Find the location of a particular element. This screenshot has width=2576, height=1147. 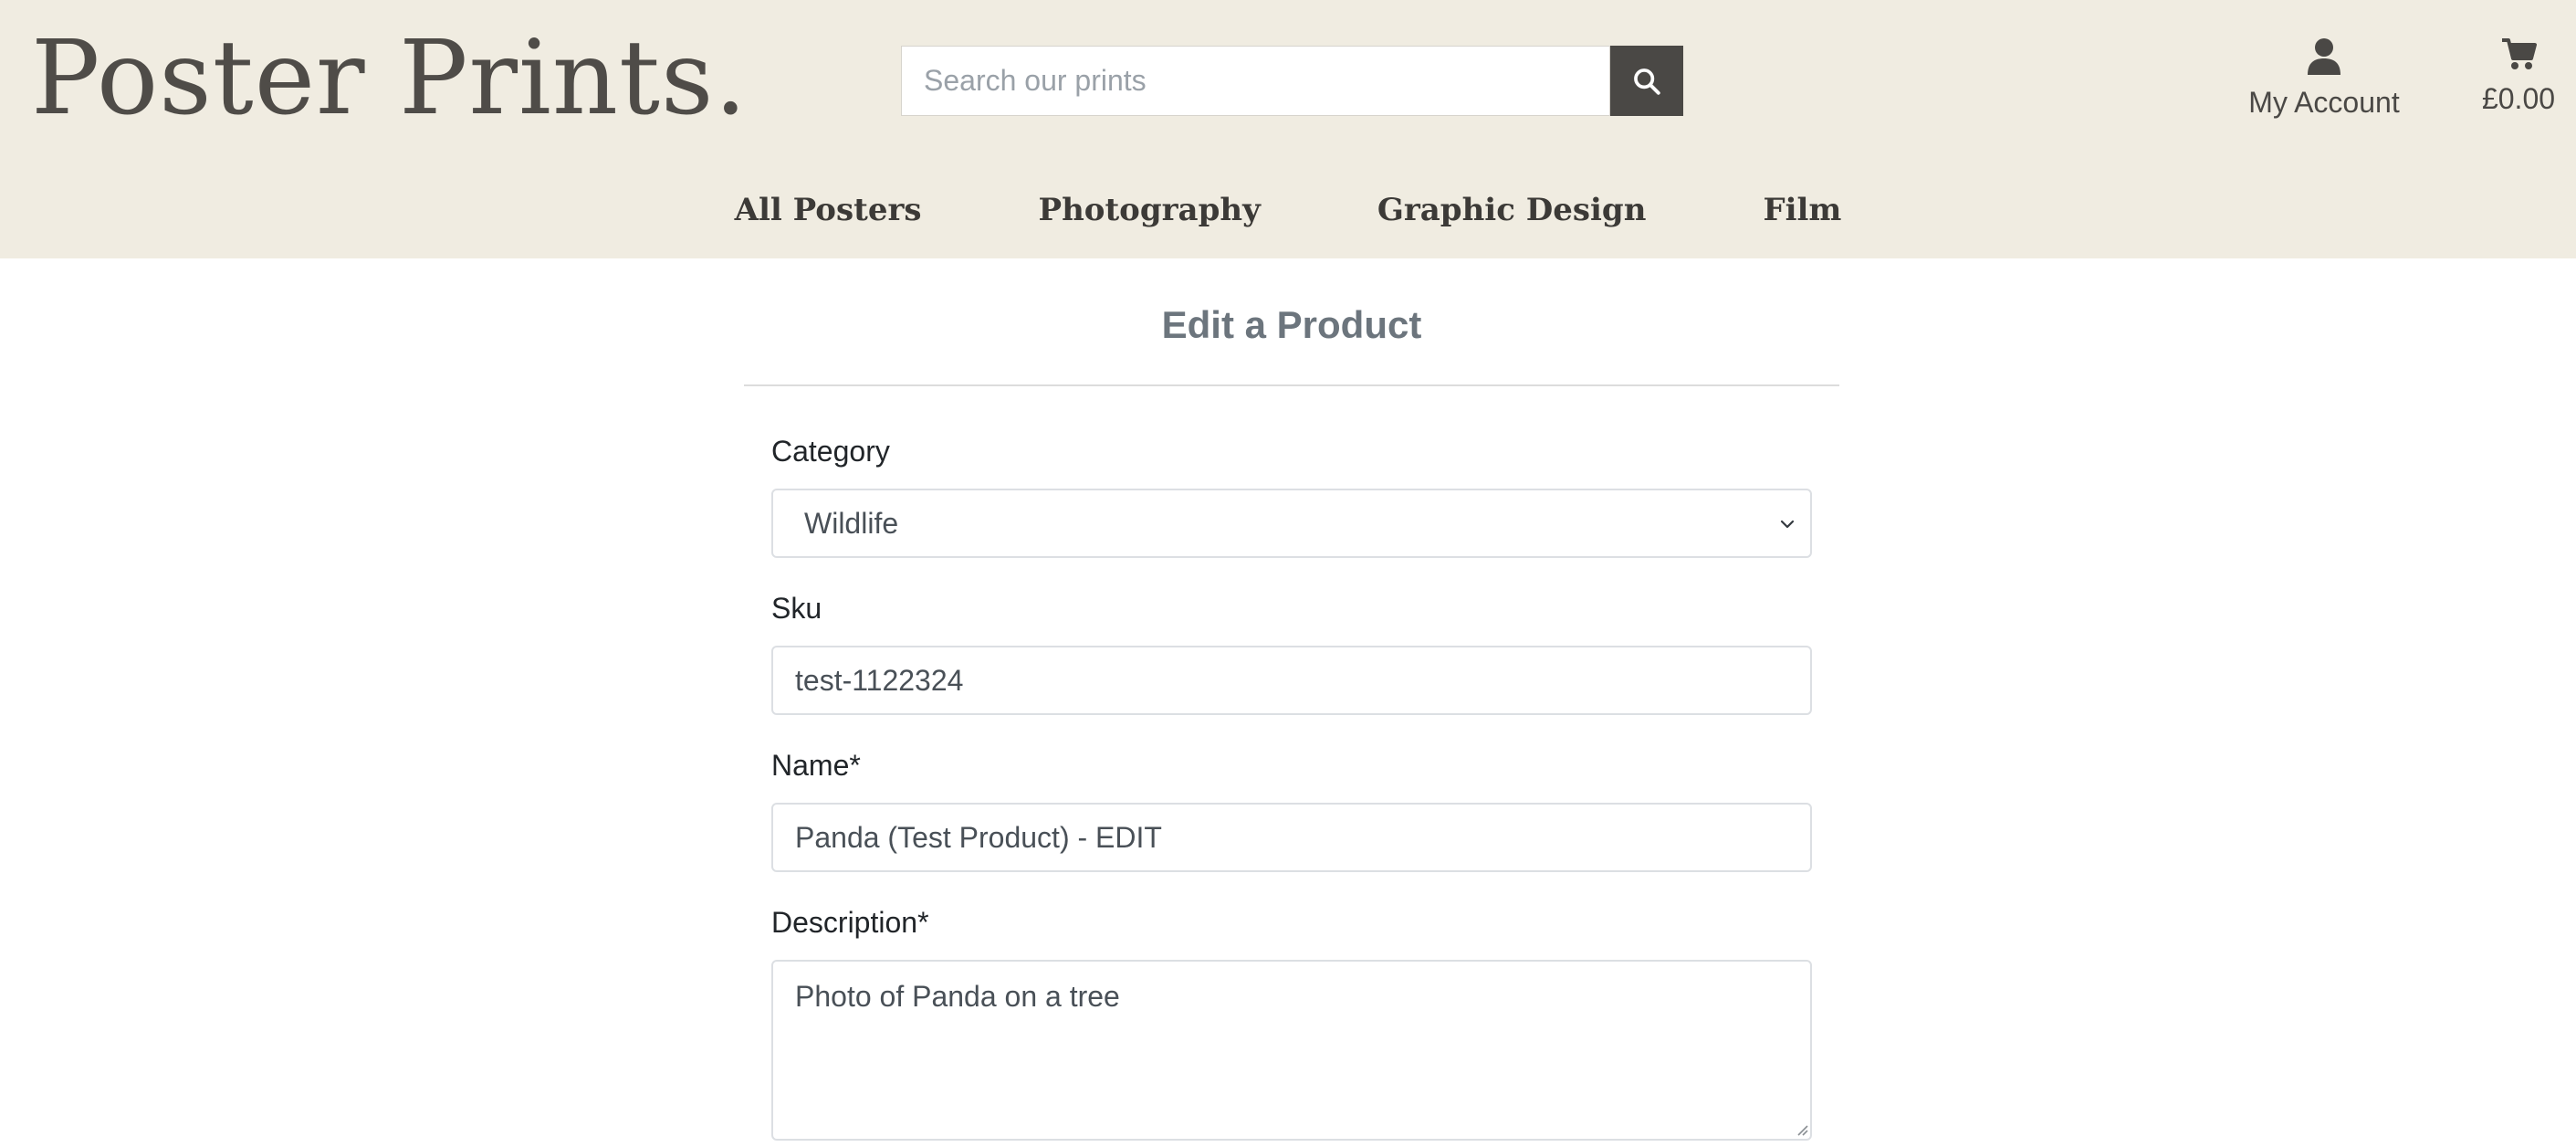

name-input is located at coordinates (1291, 838).